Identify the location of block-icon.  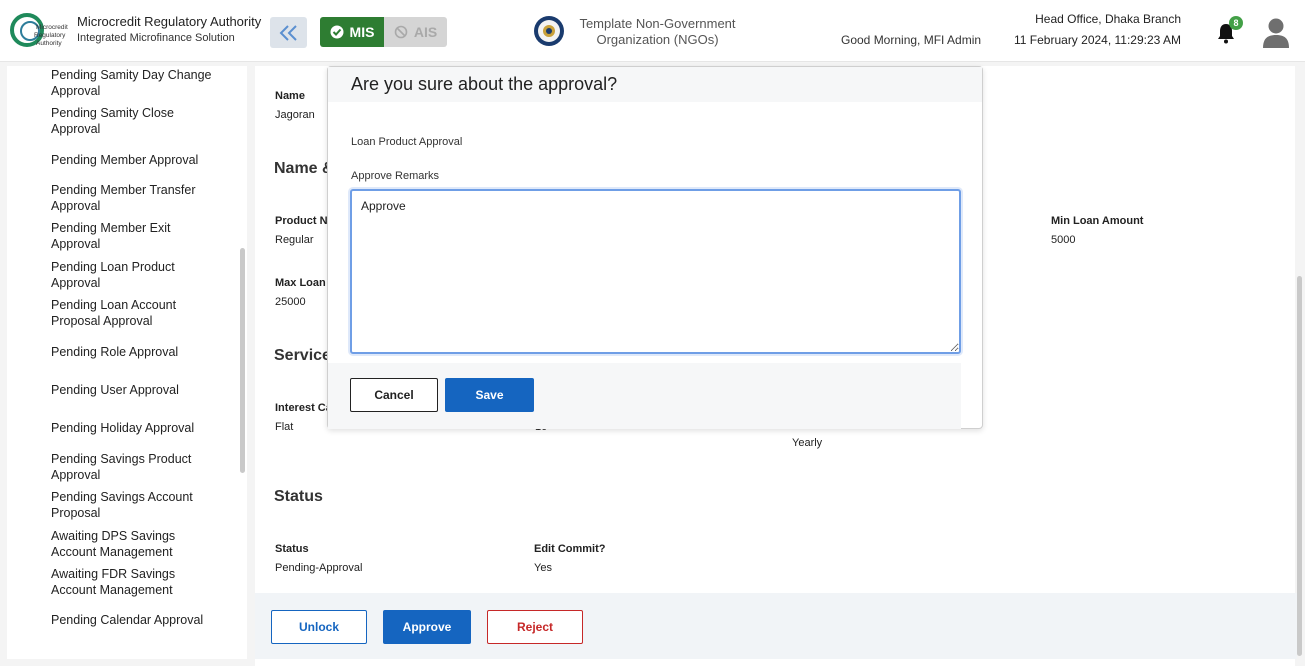
(401, 32).